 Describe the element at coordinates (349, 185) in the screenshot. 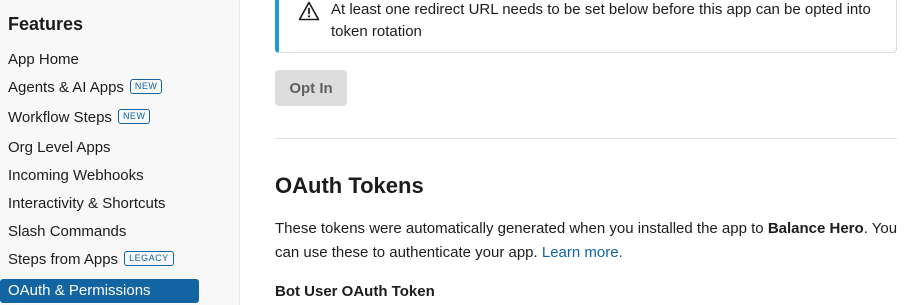

I see `oauth-tokens-title: OAuth Tokens` at that location.